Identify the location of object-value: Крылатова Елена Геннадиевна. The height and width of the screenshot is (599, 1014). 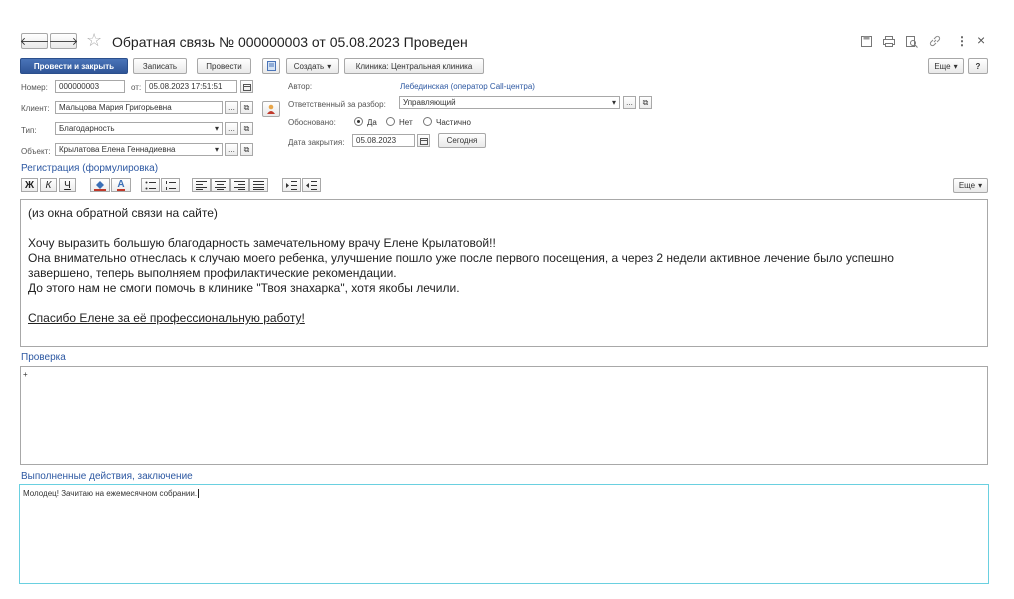
(117, 149).